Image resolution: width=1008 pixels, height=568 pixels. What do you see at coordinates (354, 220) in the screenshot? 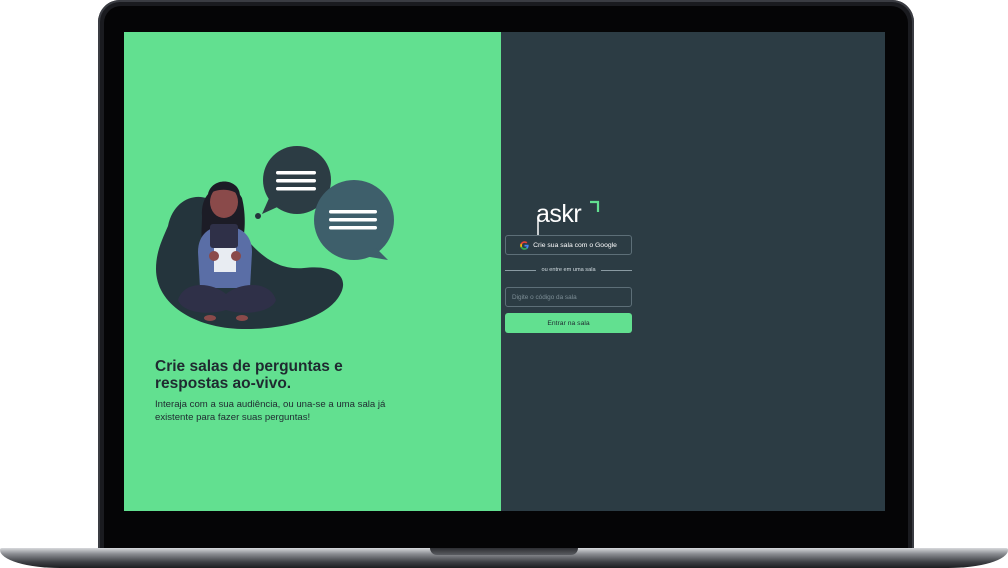
I see `speech-bubble-icon` at bounding box center [354, 220].